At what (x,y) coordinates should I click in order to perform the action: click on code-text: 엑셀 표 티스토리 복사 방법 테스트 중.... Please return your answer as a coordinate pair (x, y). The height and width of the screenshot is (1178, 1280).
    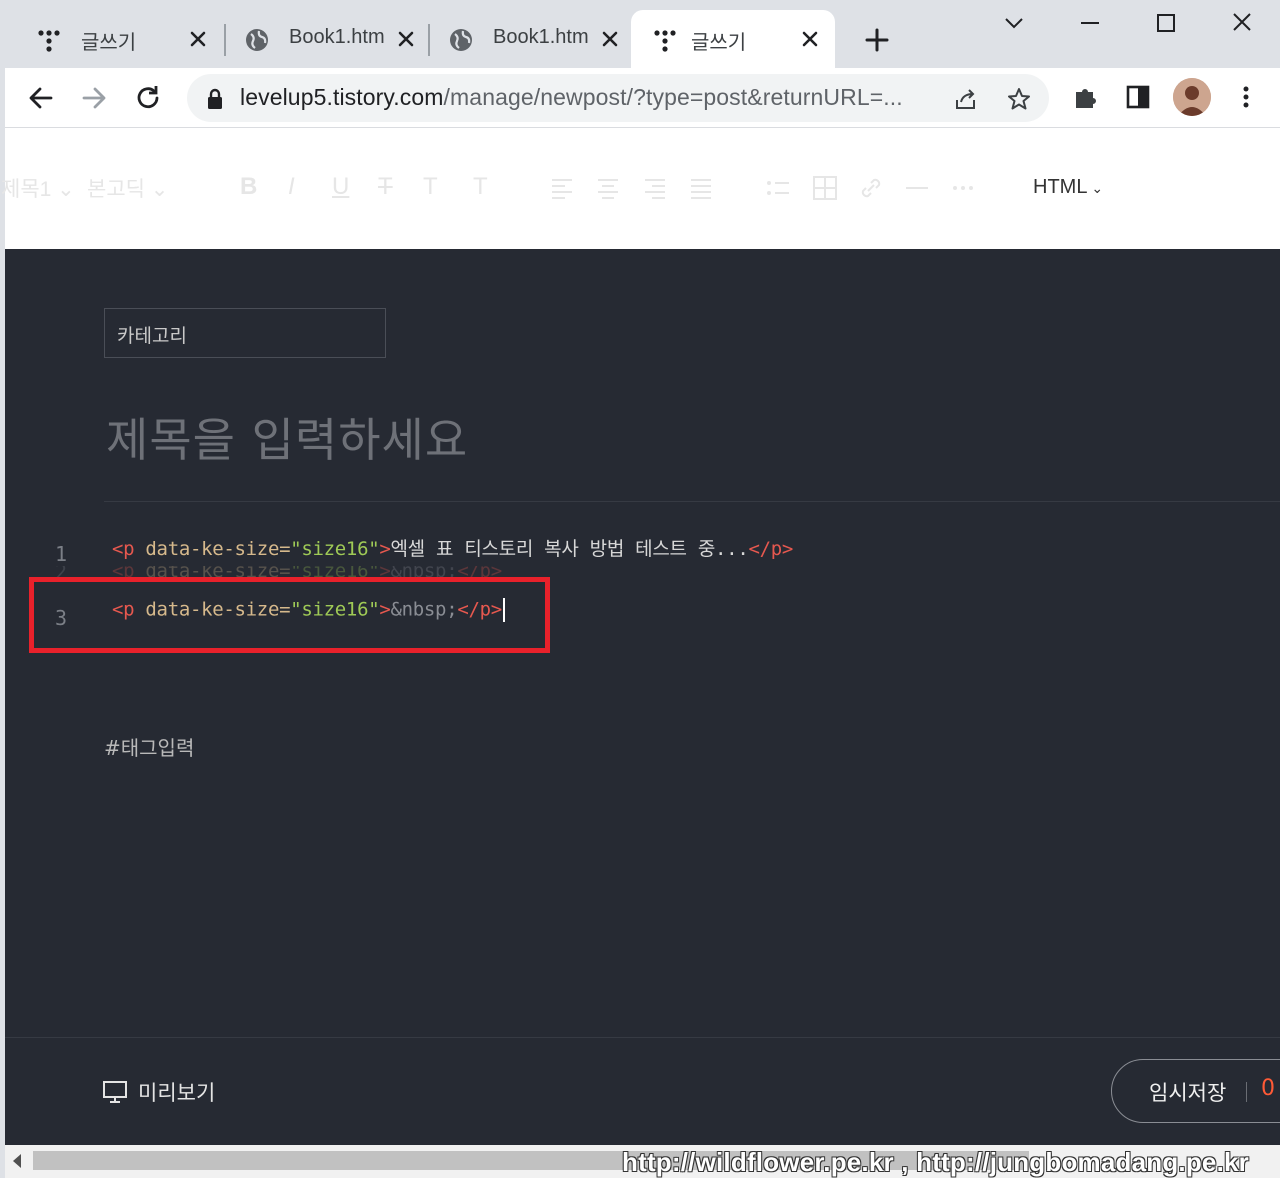
    Looking at the image, I should click on (569, 549).